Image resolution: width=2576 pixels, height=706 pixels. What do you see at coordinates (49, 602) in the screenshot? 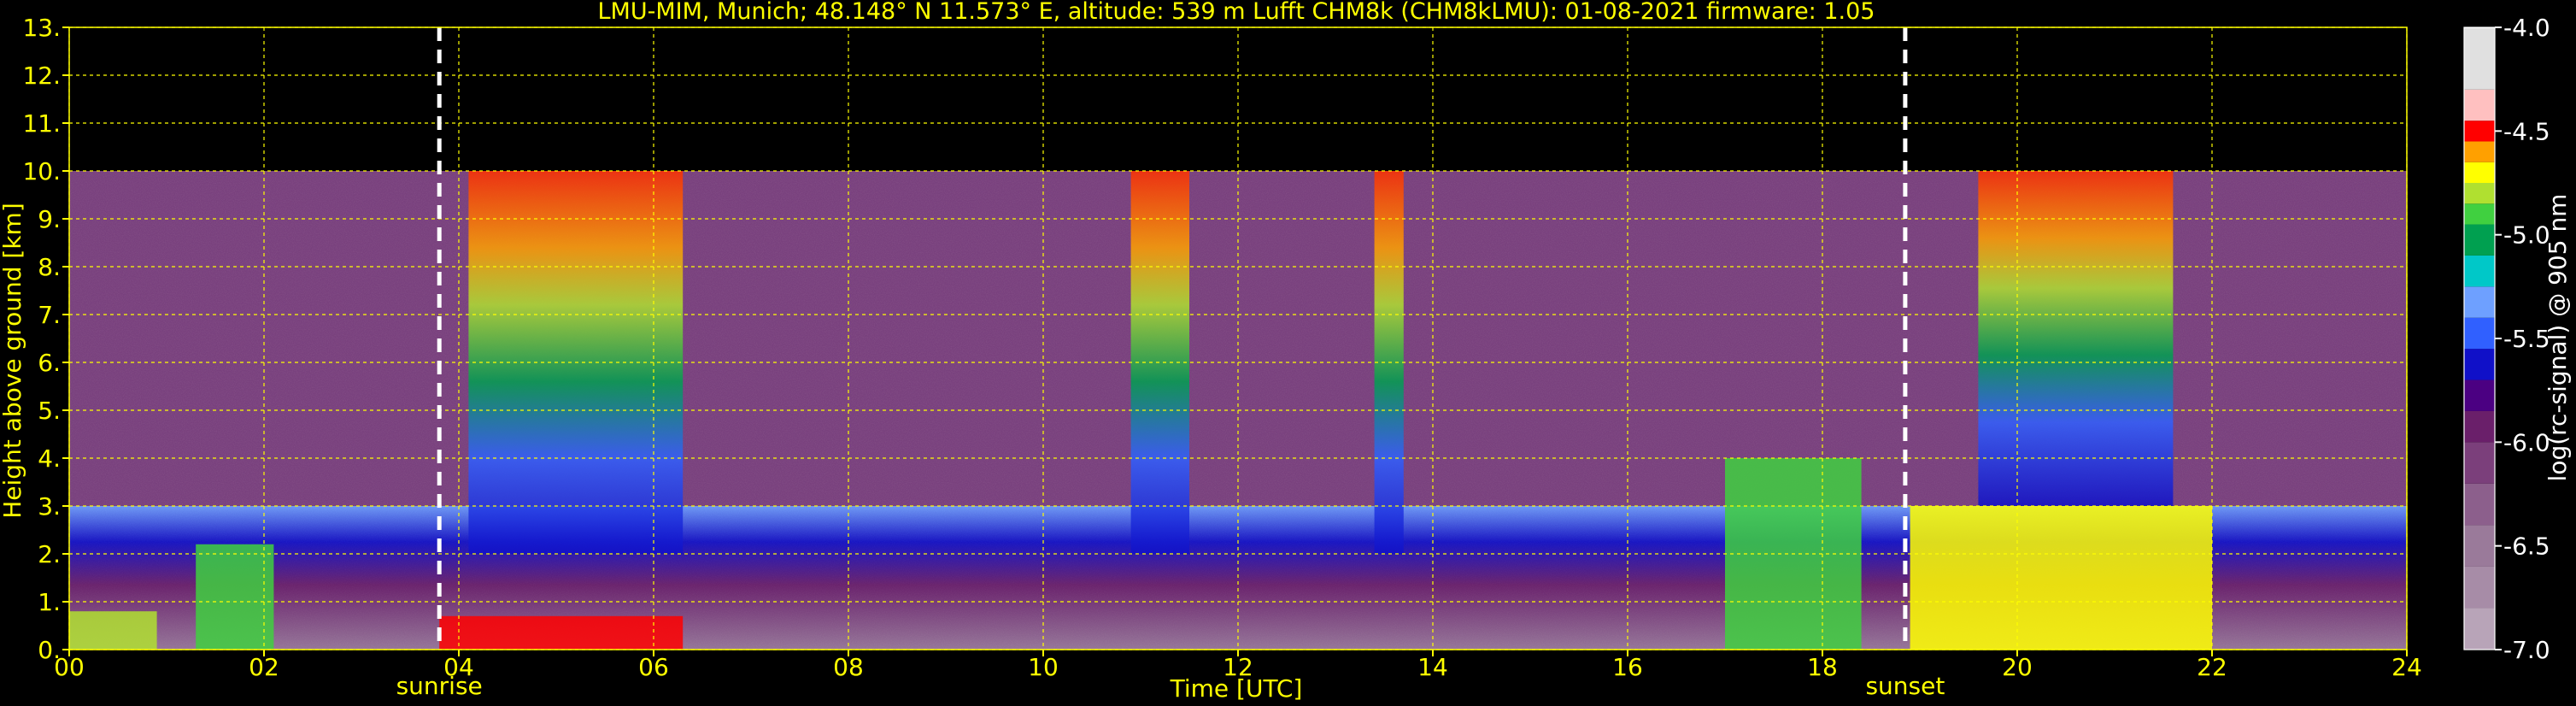
I see `y-tick-label: 1.` at bounding box center [49, 602].